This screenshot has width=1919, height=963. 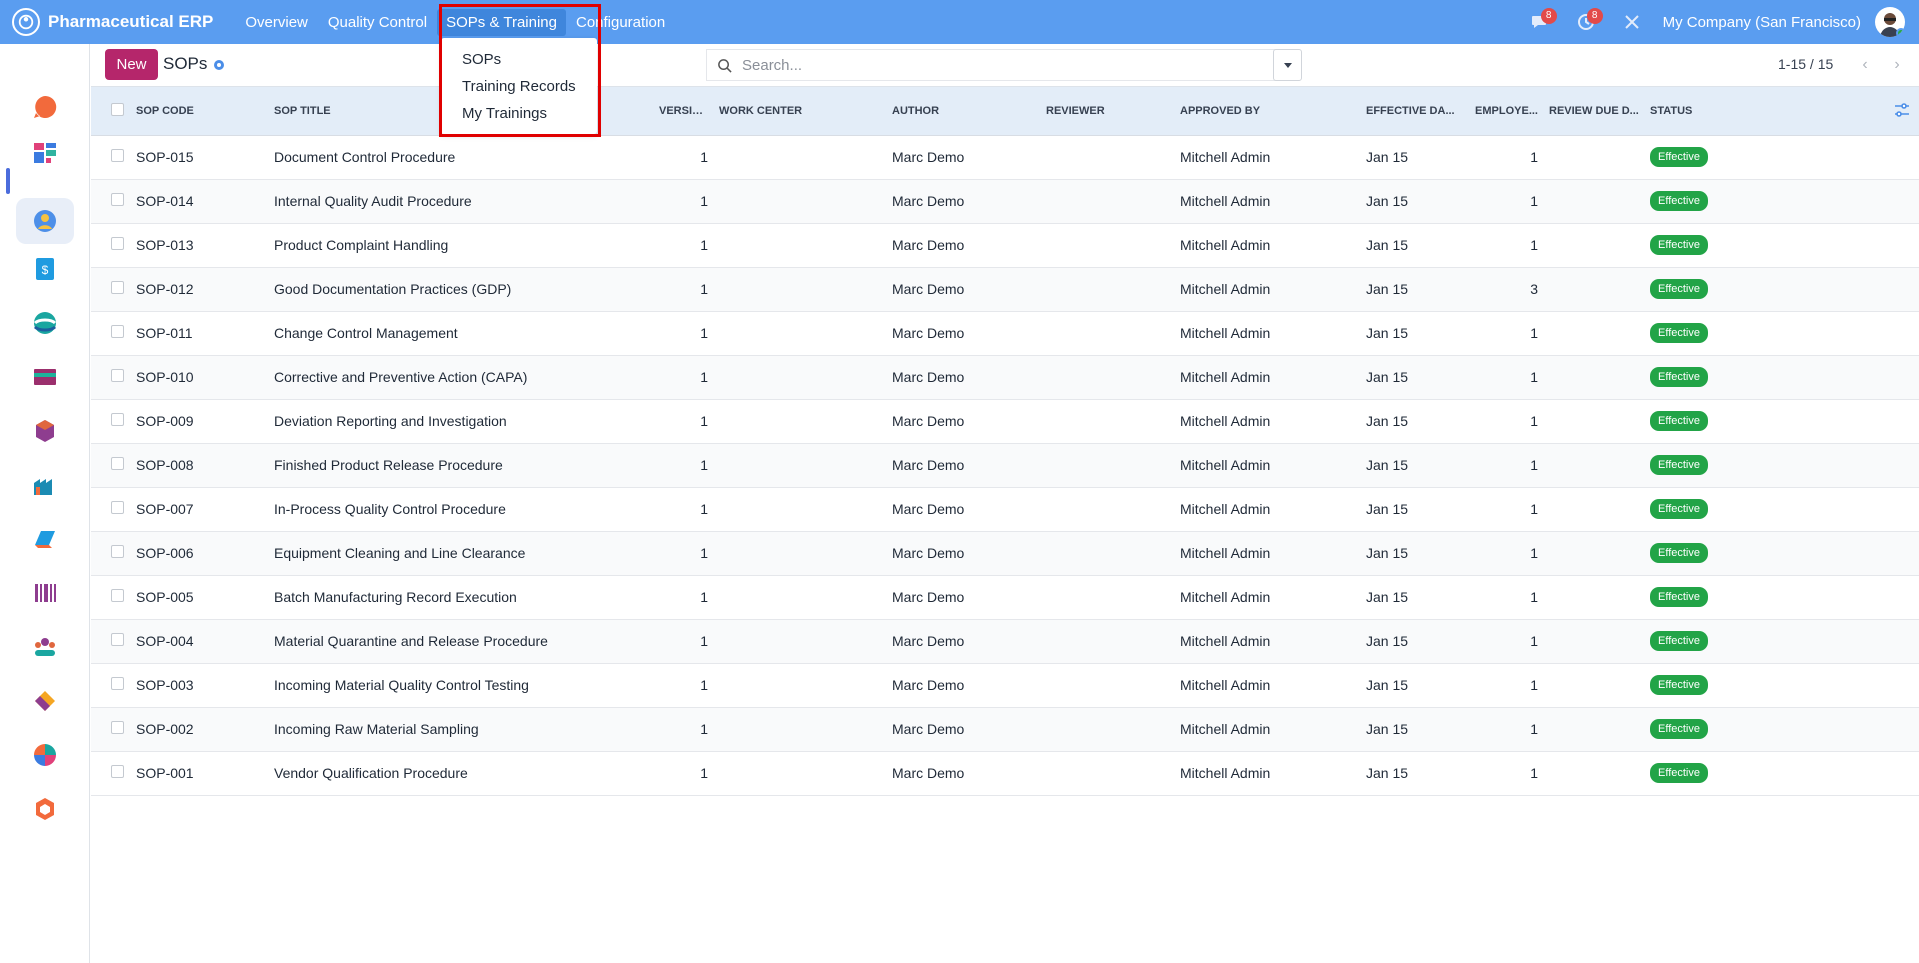 What do you see at coordinates (1108, 509) in the screenshot?
I see `reviewer-cell` at bounding box center [1108, 509].